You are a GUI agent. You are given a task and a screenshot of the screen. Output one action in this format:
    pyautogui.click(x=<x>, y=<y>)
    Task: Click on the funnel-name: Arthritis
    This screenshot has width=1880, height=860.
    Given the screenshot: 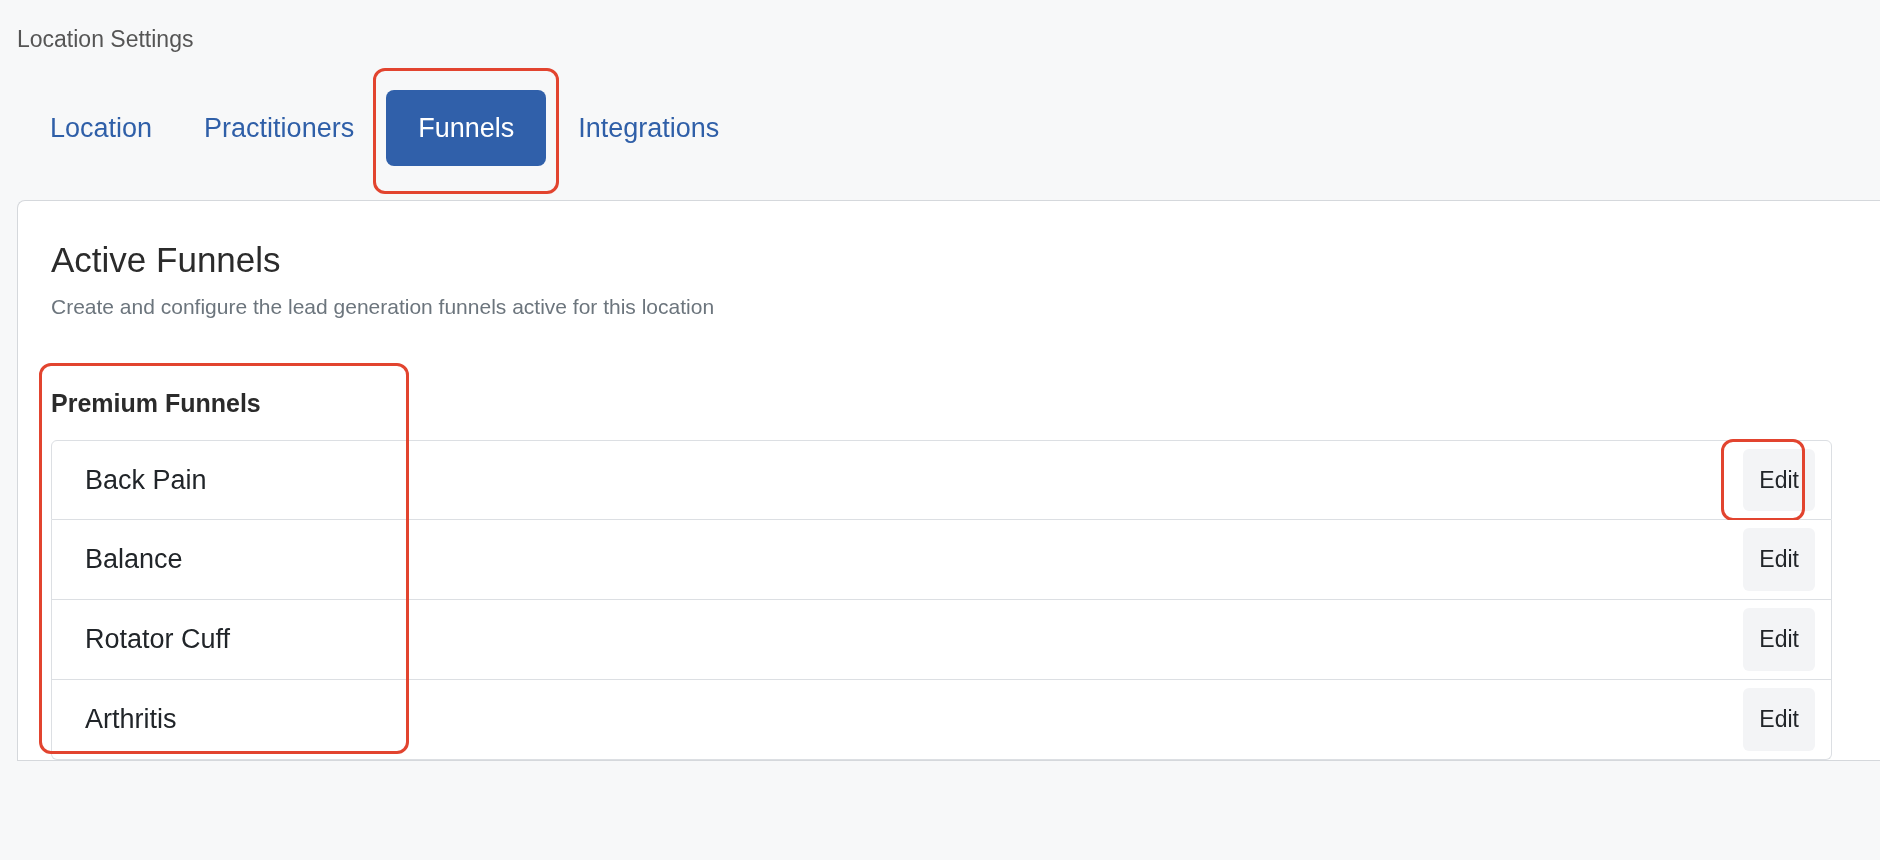 What is the action you would take?
    pyautogui.click(x=131, y=720)
    